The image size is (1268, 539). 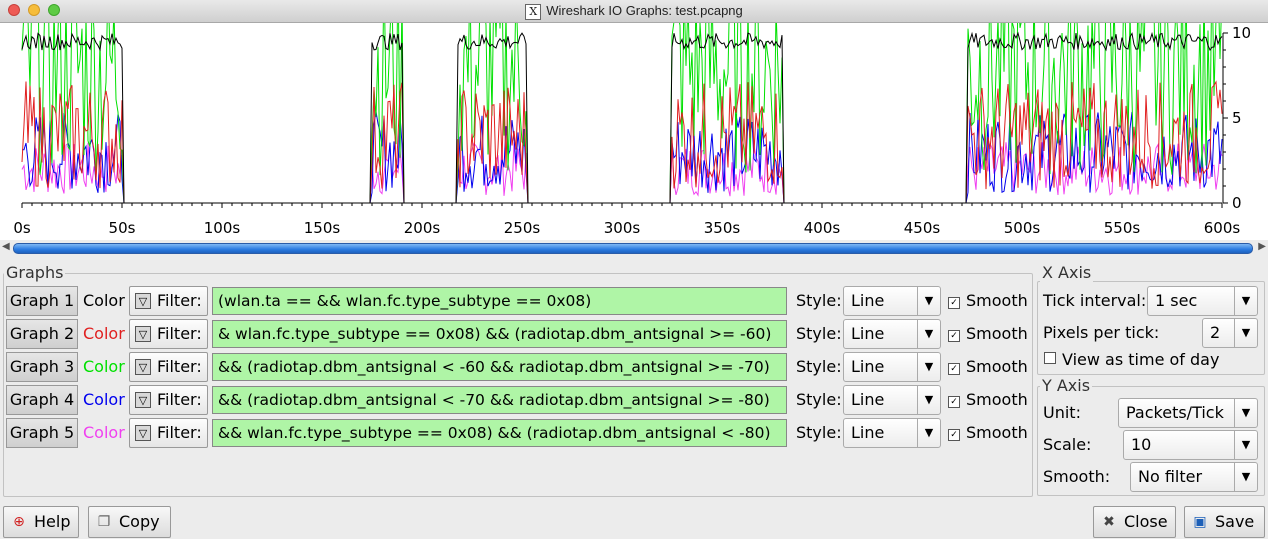 I want to click on unit-select: Packets/Tick ▼, so click(x=1188, y=413).